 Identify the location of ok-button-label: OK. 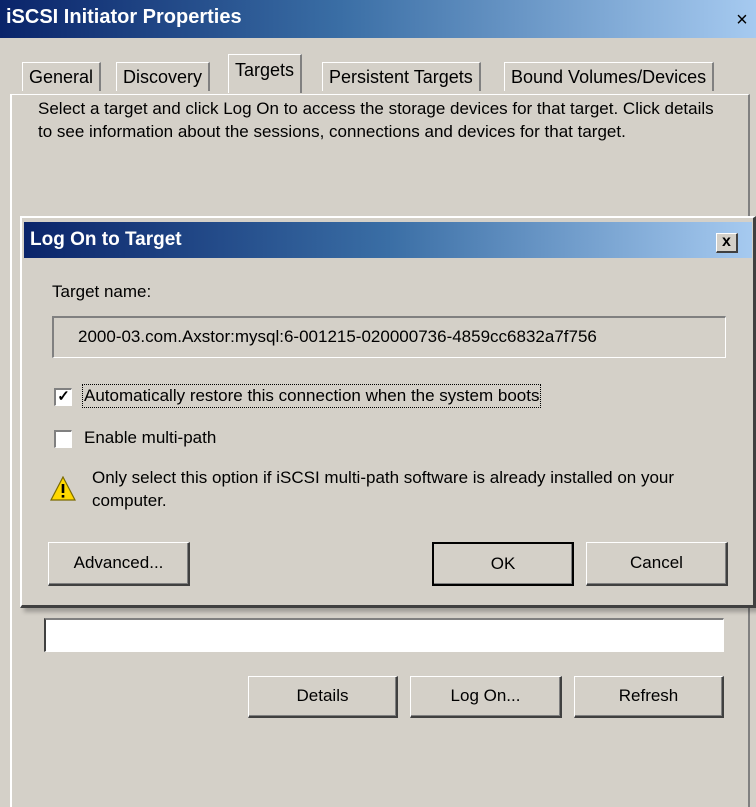
(503, 563).